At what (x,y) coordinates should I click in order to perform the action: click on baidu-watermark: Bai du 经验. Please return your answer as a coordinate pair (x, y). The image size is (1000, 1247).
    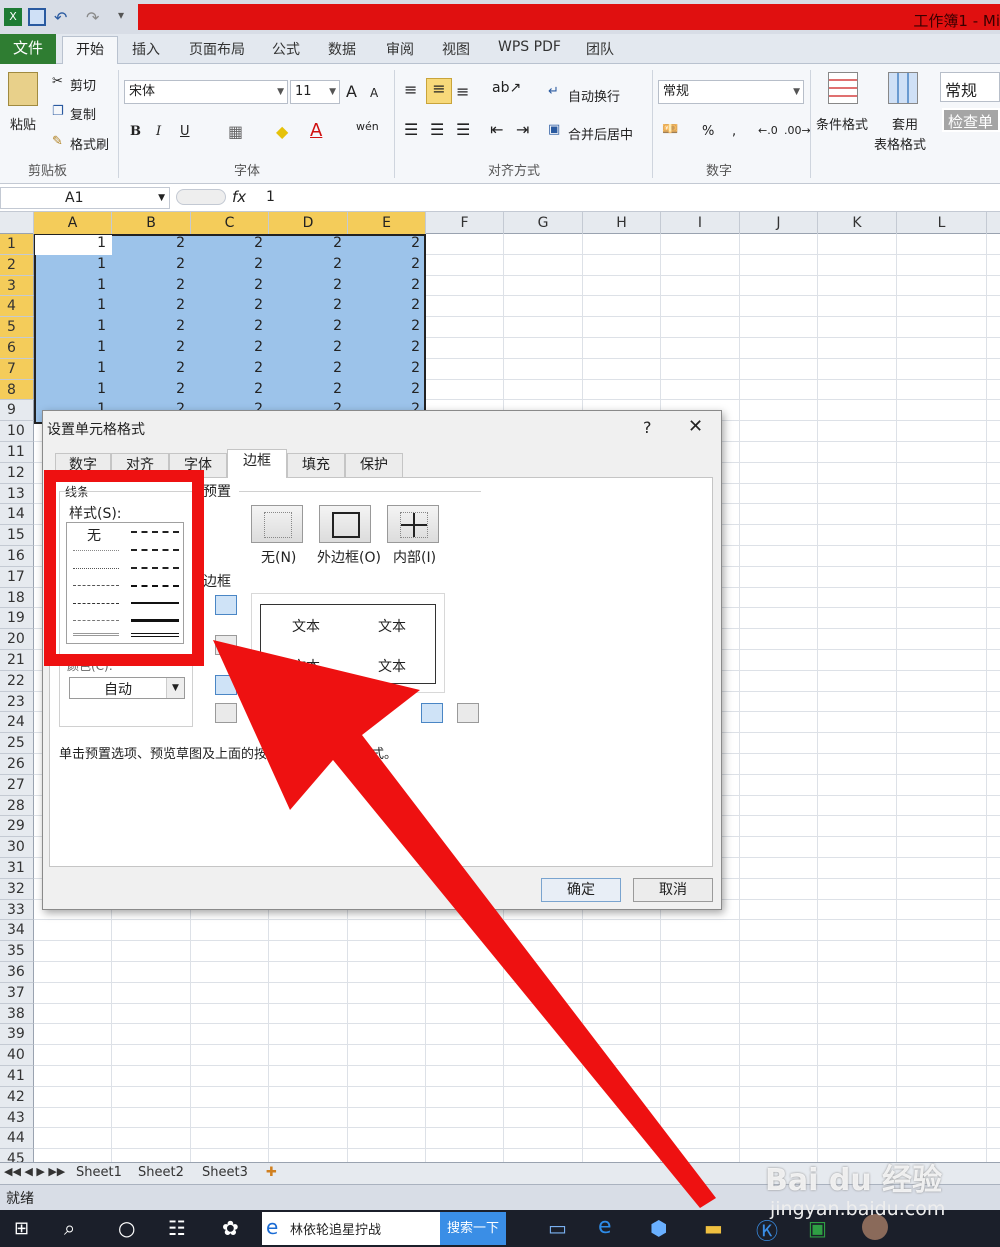
    Looking at the image, I should click on (854, 1180).